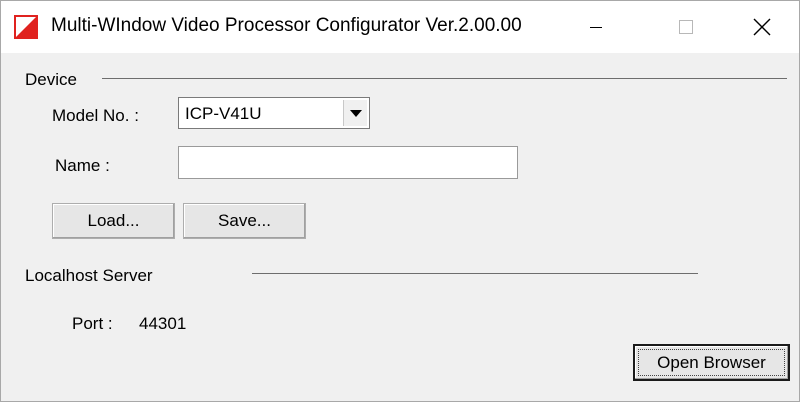  Describe the element at coordinates (95, 115) in the screenshot. I see `model-no-label: Model No. :` at that location.